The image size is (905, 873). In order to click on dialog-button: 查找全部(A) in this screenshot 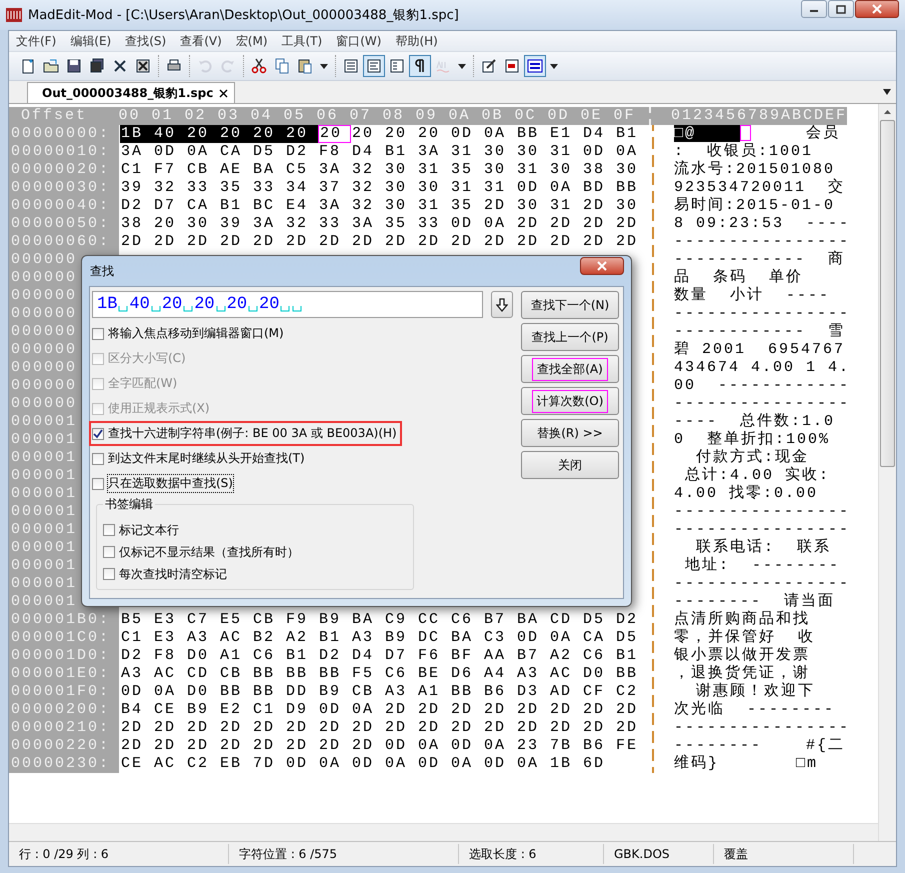, I will do `click(570, 369)`.